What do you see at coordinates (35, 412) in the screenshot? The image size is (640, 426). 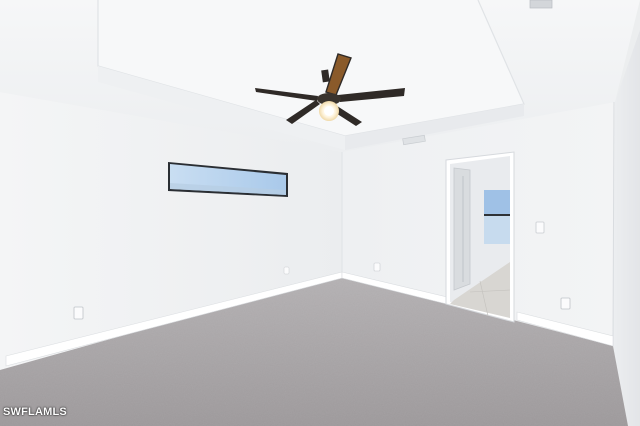 I see `watermark: SWFLAMLS` at bounding box center [35, 412].